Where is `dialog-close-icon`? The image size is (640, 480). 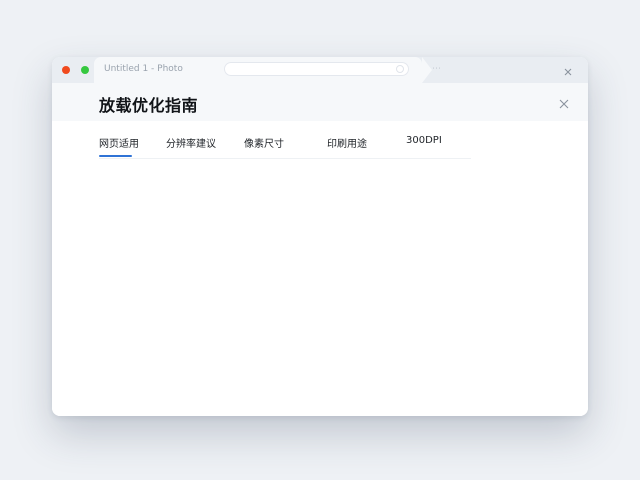 dialog-close-icon is located at coordinates (564, 102).